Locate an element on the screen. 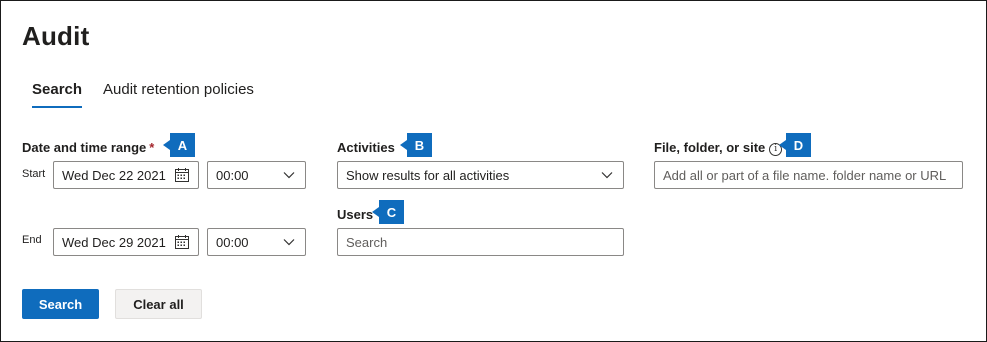  callout-c: C is located at coordinates (388, 212).